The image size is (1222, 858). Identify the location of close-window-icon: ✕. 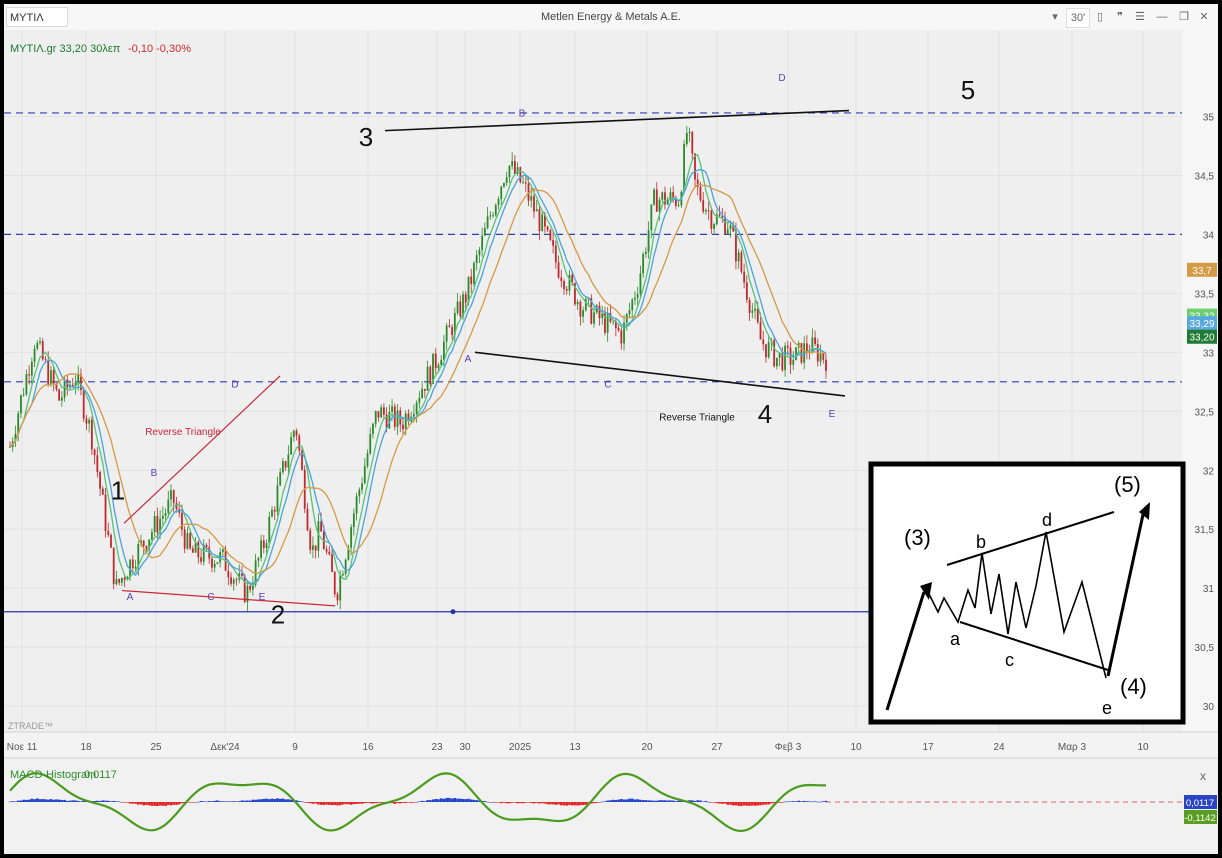
(1204, 17).